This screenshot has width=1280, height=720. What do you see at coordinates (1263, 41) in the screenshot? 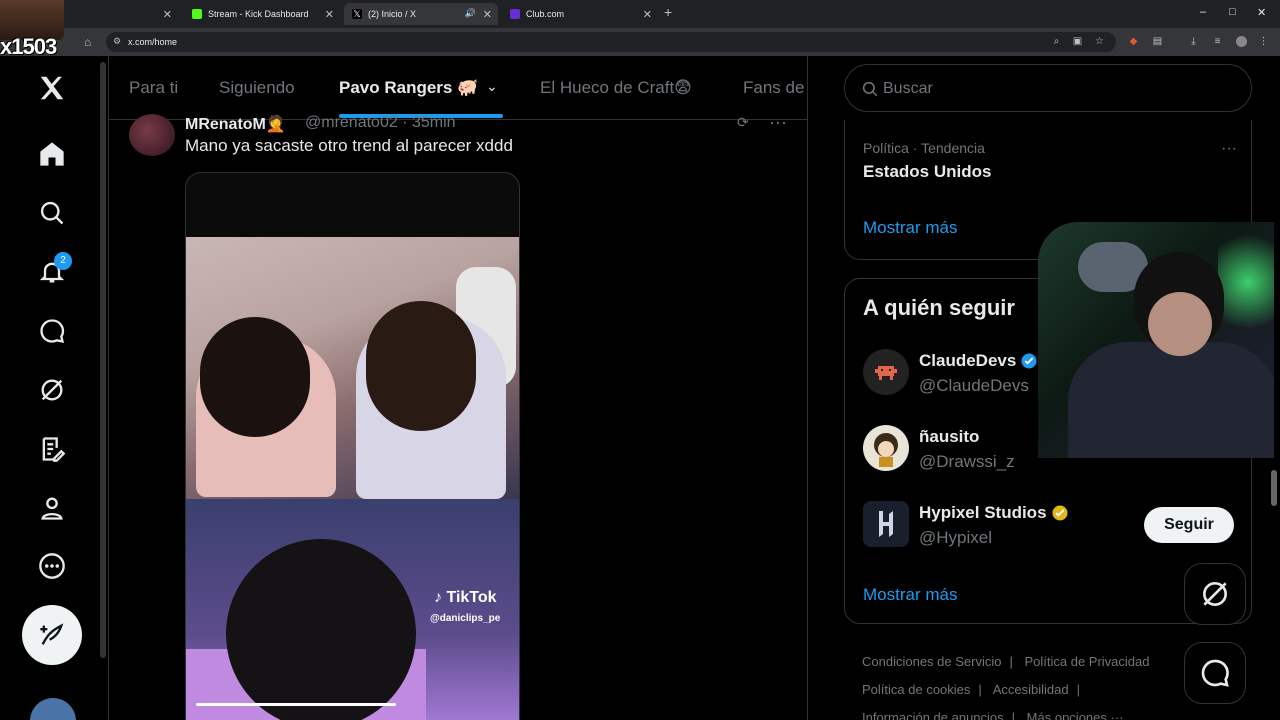
I see `browser-menu-icon: ⋮` at bounding box center [1263, 41].